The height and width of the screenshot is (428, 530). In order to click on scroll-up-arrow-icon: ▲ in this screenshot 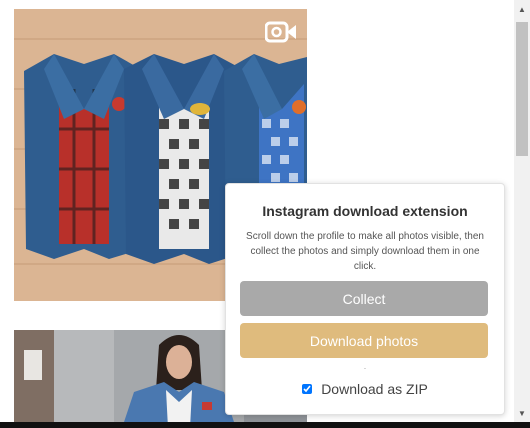, I will do `click(522, 9)`.